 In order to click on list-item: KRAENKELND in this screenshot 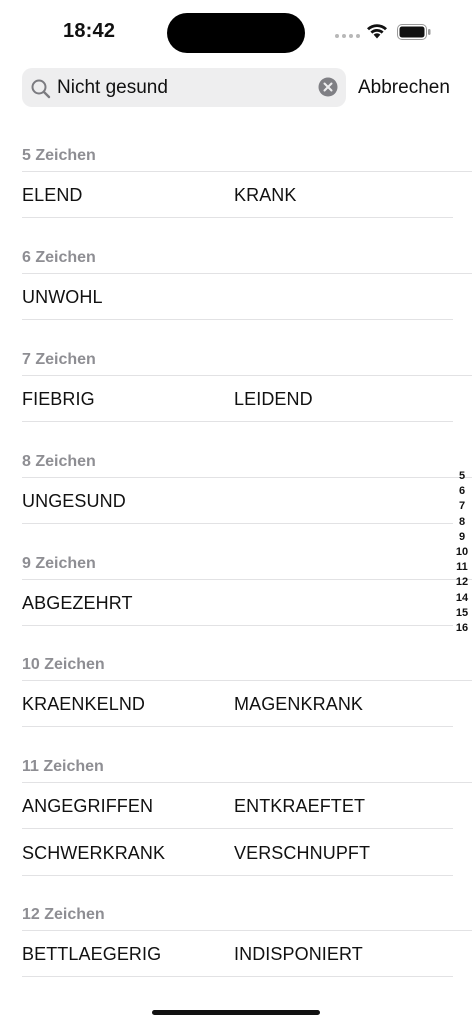, I will do `click(83, 704)`.